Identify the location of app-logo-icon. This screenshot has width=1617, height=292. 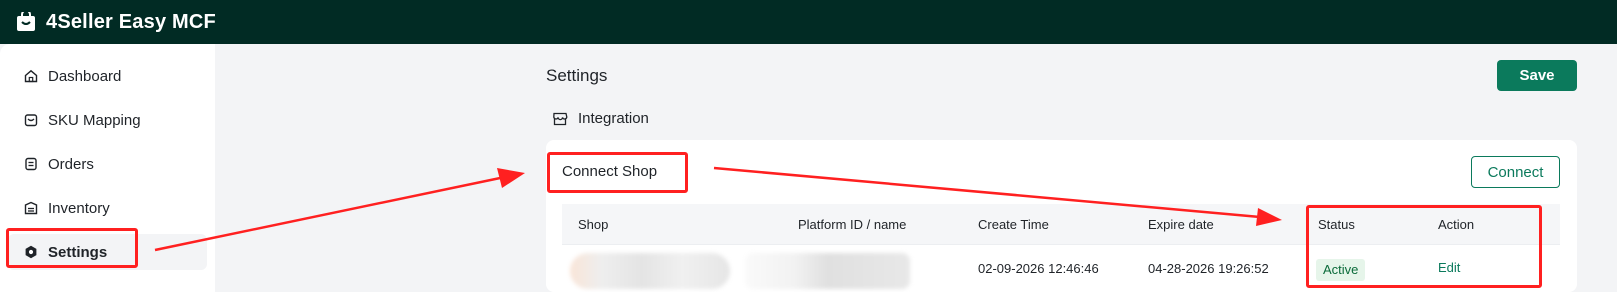
(26, 22).